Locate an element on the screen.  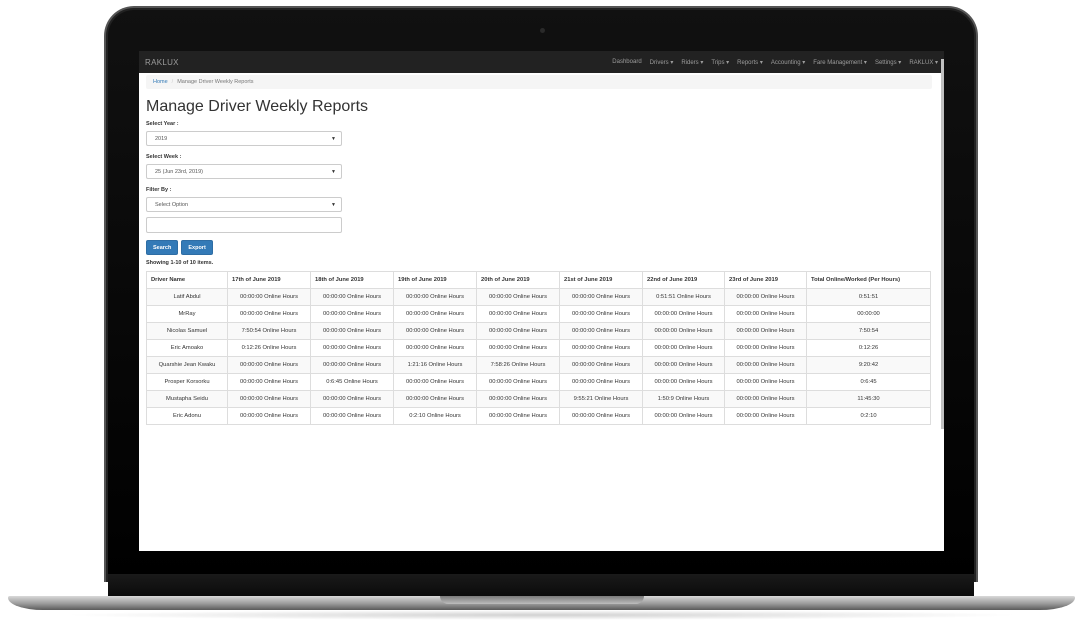
table-cell: 0:12:26 is located at coordinates (868, 348).